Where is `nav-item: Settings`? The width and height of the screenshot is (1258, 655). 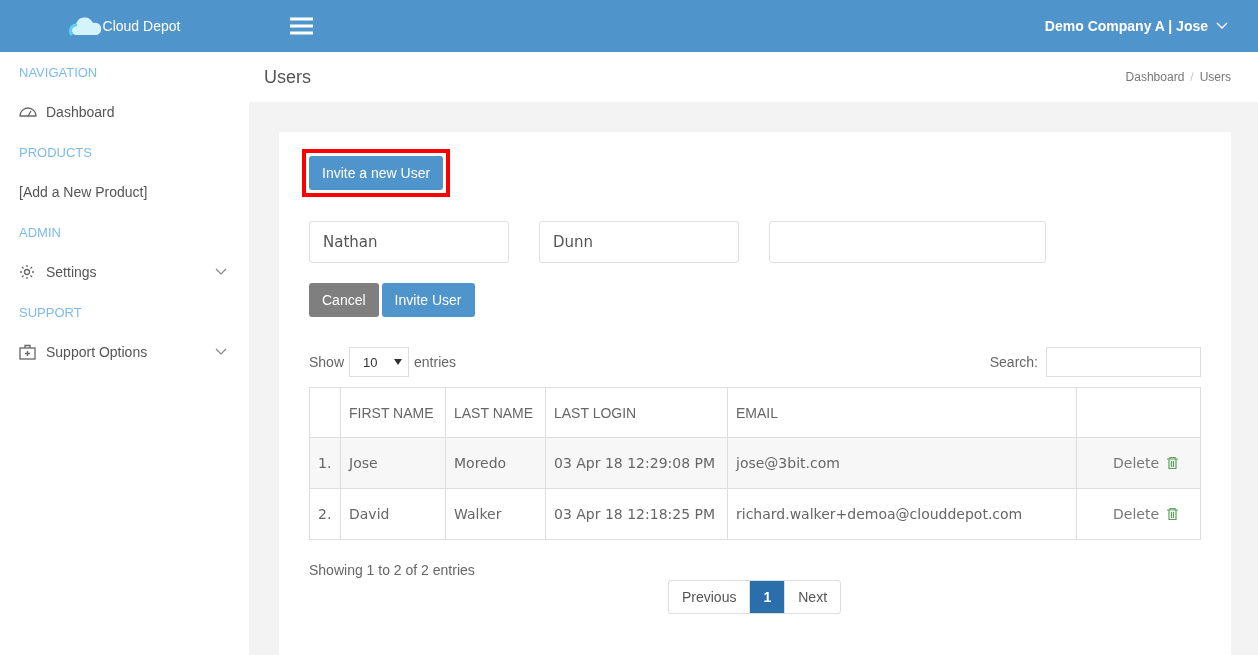 nav-item: Settings is located at coordinates (124, 272).